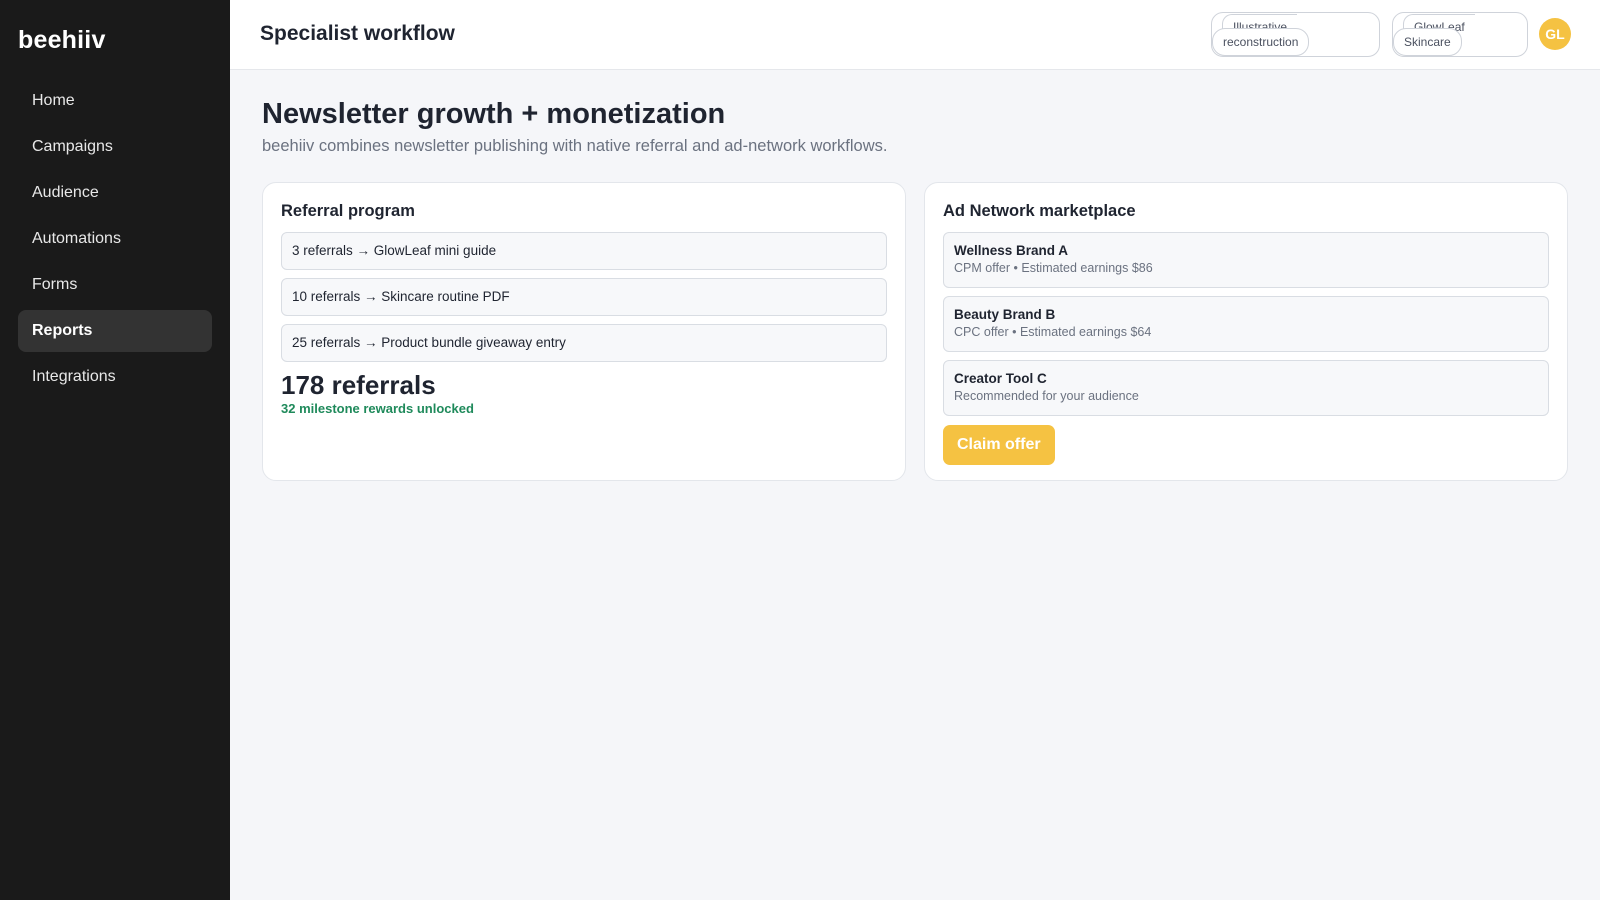 The width and height of the screenshot is (1600, 900). I want to click on sidebar-item-forms: Forms, so click(115, 285).